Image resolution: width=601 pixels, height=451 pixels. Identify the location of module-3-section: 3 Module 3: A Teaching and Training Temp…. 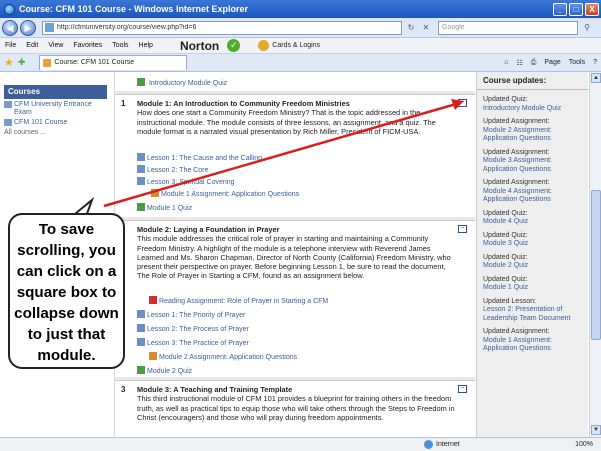
(295, 408).